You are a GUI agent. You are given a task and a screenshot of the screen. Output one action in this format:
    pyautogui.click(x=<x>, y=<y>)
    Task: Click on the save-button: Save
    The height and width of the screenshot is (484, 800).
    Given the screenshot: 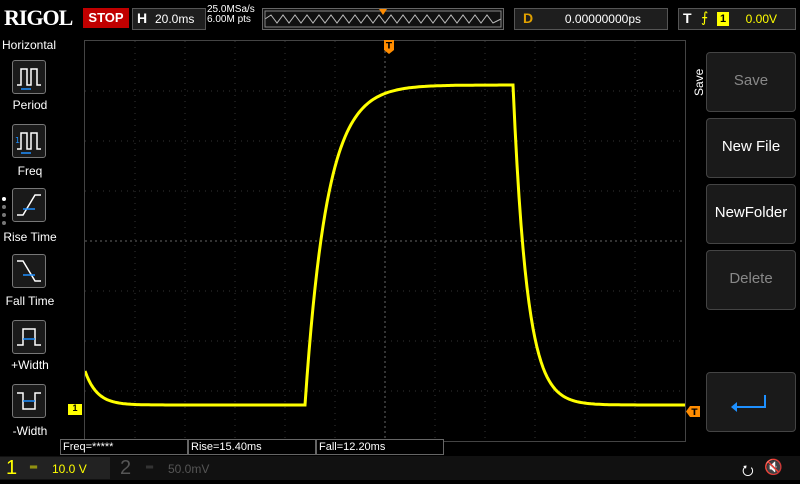 What is the action you would take?
    pyautogui.click(x=751, y=82)
    